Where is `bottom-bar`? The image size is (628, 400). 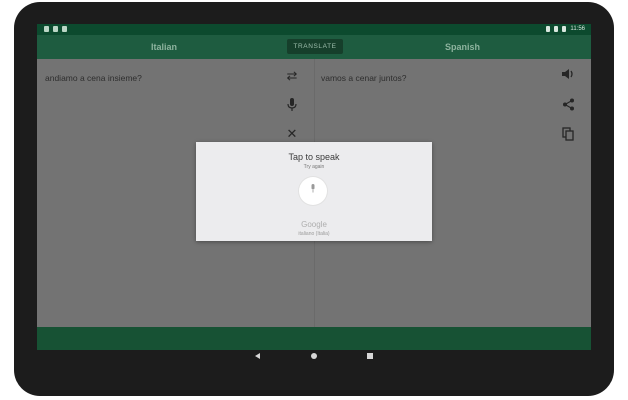 bottom-bar is located at coordinates (314, 338).